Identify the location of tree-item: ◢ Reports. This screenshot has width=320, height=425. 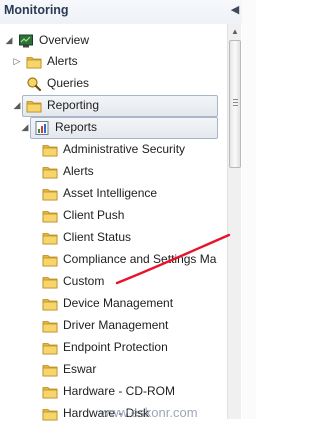
(113, 128).